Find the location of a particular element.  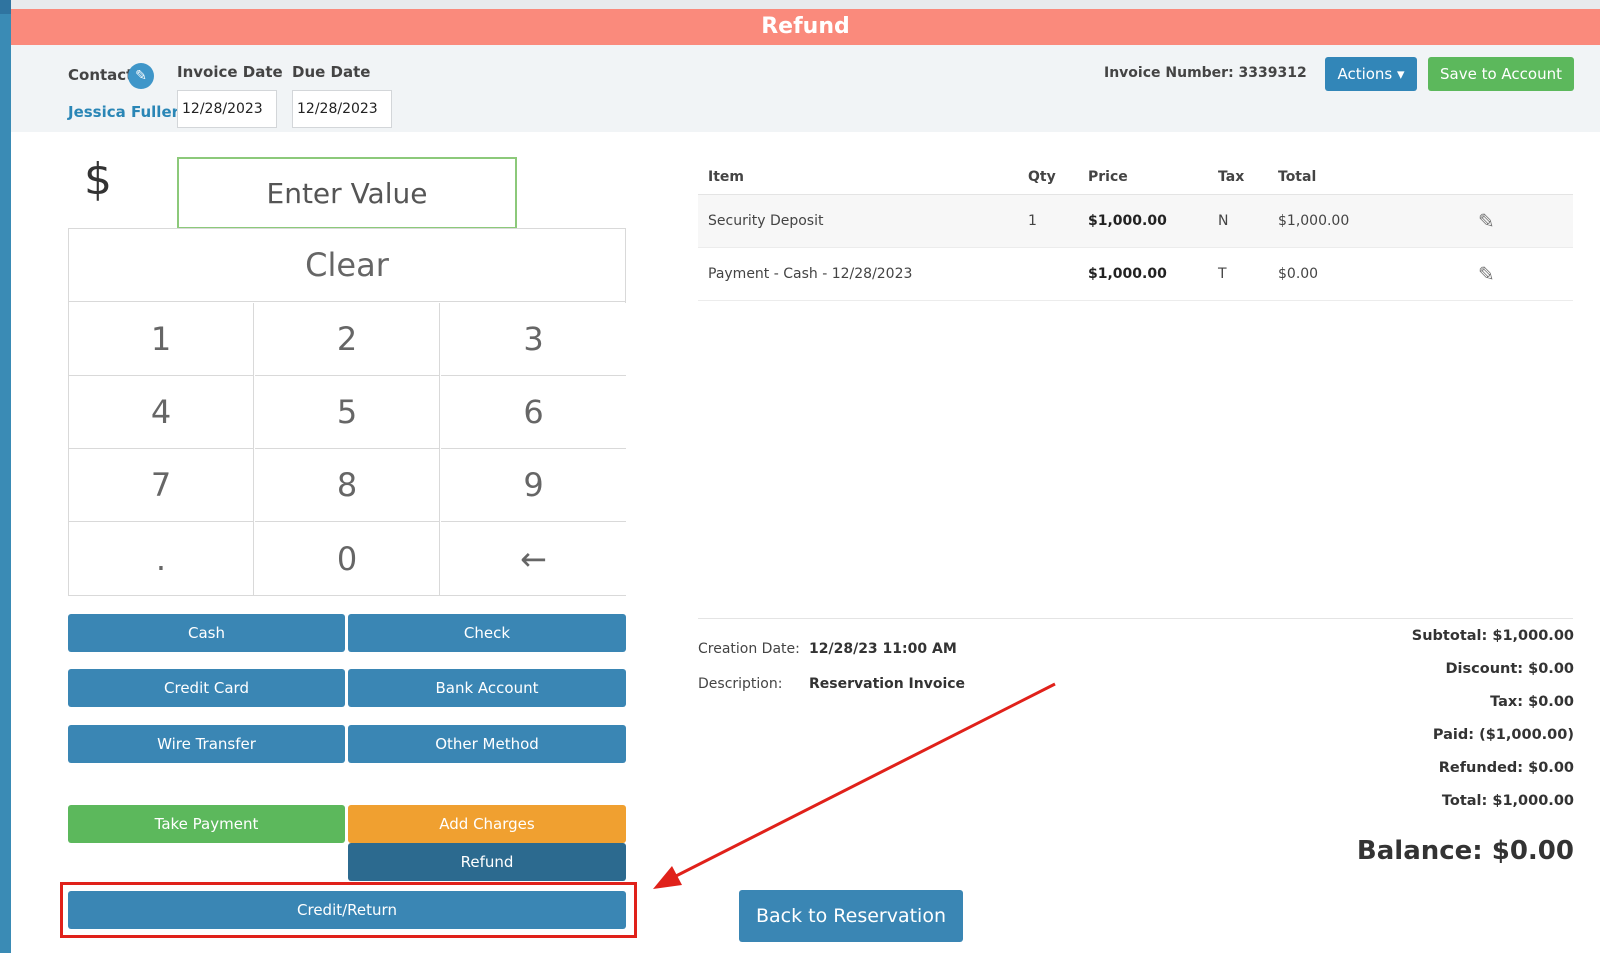

creation-date-label: Creation Date: is located at coordinates (749, 649).